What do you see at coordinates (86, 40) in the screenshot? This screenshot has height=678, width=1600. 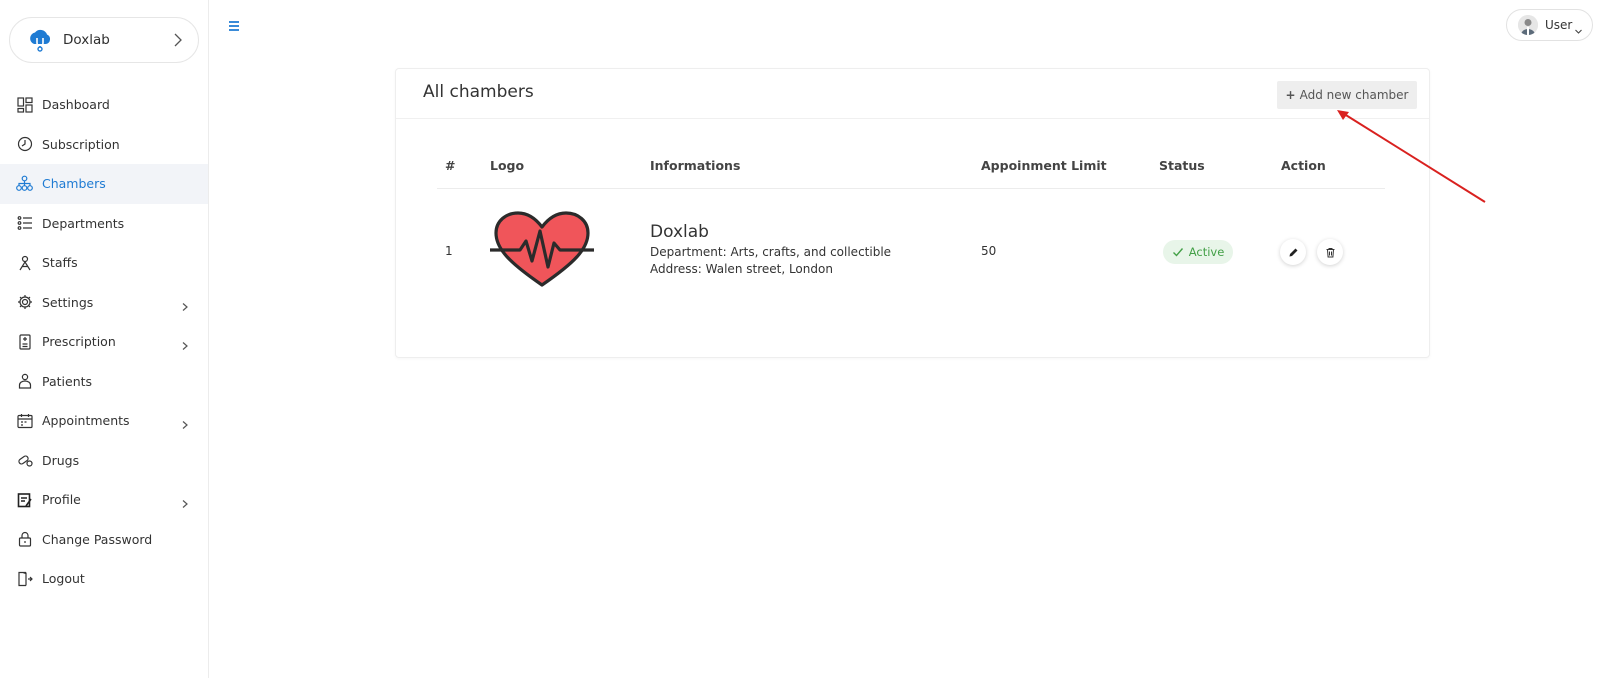 I see `brand-name: Doxlab` at bounding box center [86, 40].